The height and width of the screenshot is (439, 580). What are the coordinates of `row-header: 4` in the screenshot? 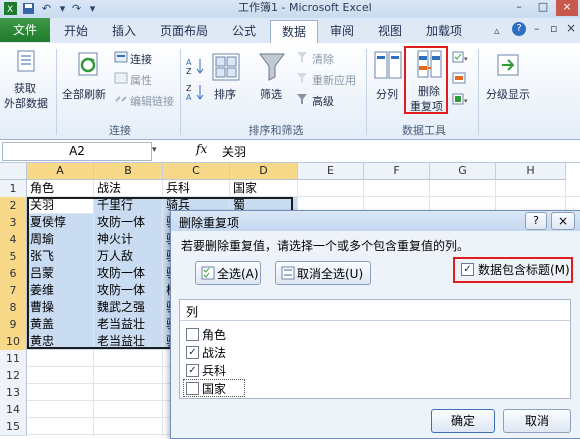 It's located at (13, 240).